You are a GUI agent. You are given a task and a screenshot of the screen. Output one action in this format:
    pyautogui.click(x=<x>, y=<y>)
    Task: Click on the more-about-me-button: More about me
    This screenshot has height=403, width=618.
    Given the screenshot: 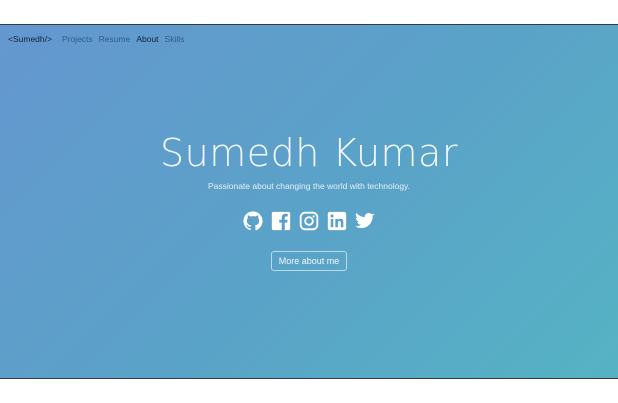 What is the action you would take?
    pyautogui.click(x=309, y=261)
    